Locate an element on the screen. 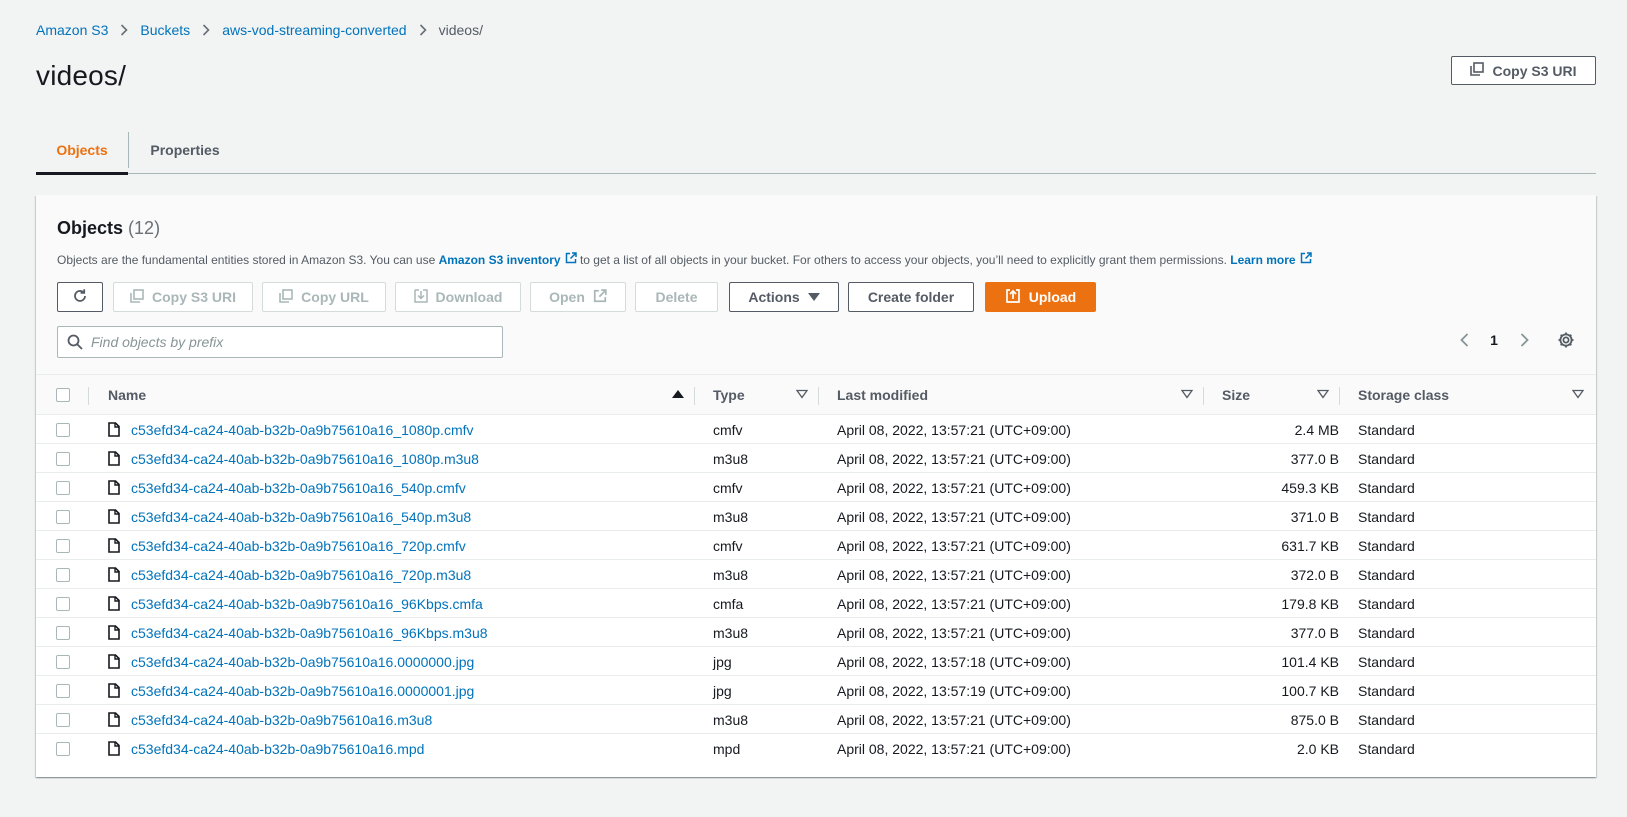 This screenshot has width=1627, height=817. chevron-left-icon is located at coordinates (1464, 340).